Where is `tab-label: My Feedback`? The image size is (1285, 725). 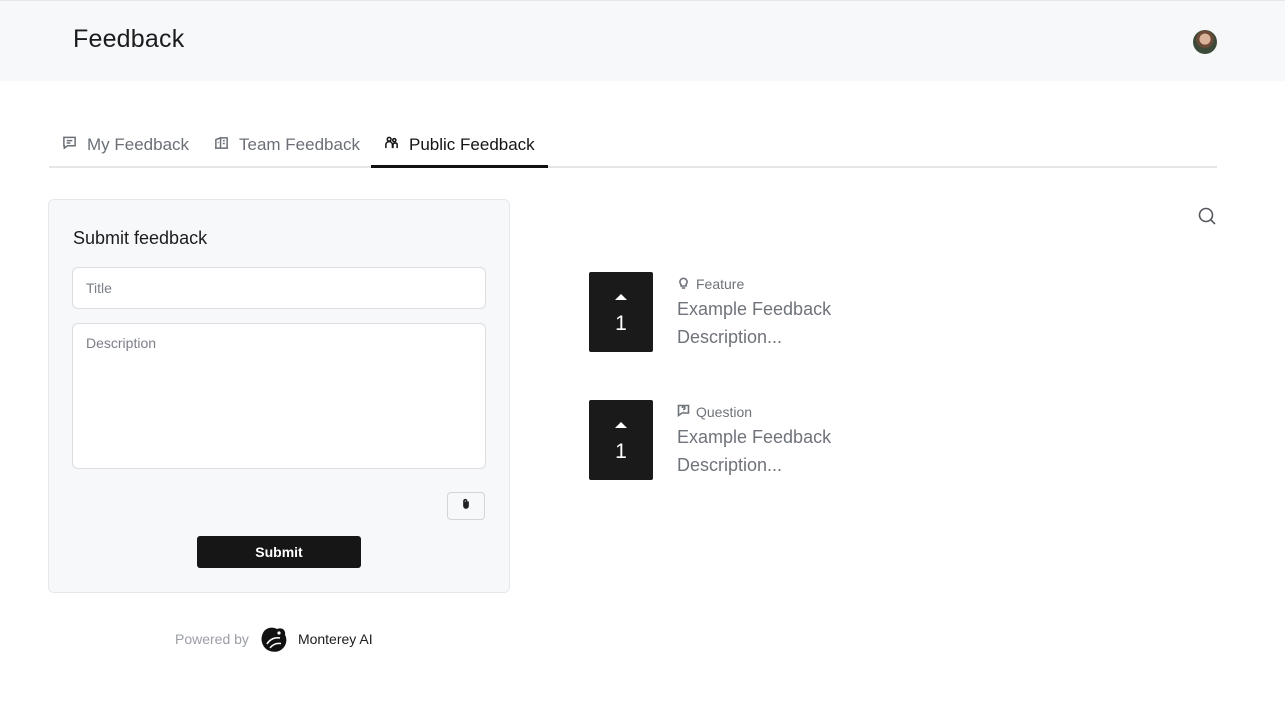 tab-label: My Feedback is located at coordinates (138, 144).